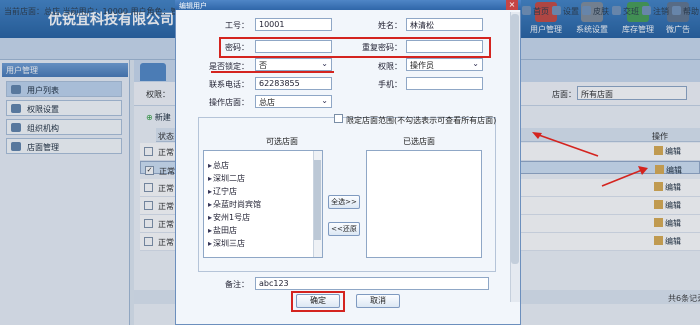 This screenshot has width=700, height=325. What do you see at coordinates (512, 5) in the screenshot?
I see `close-icon: ×` at bounding box center [512, 5].